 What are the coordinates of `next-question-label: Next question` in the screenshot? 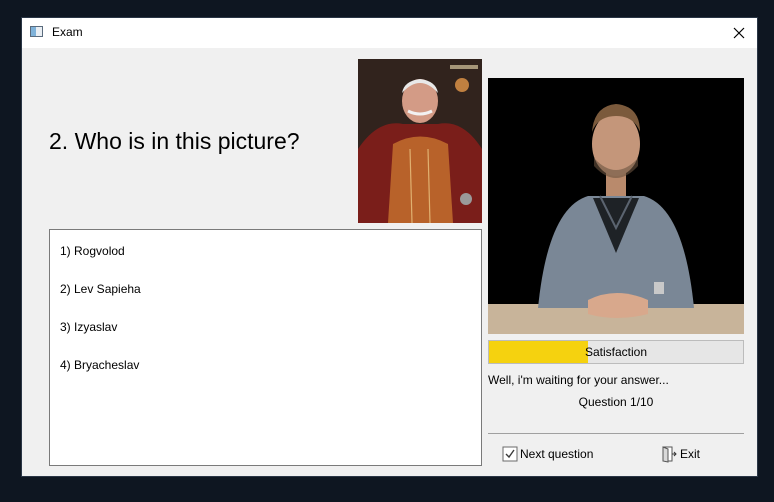 It's located at (557, 454).